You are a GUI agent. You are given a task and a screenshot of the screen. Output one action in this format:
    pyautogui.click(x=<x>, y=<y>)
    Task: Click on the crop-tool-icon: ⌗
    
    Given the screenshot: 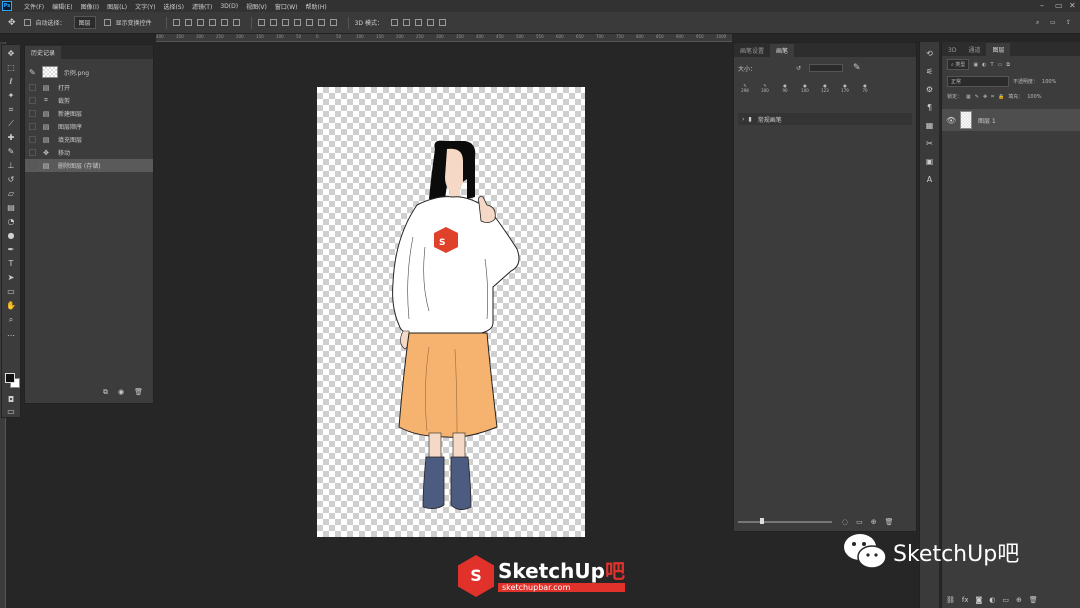 What is the action you would take?
    pyautogui.click(x=11, y=110)
    